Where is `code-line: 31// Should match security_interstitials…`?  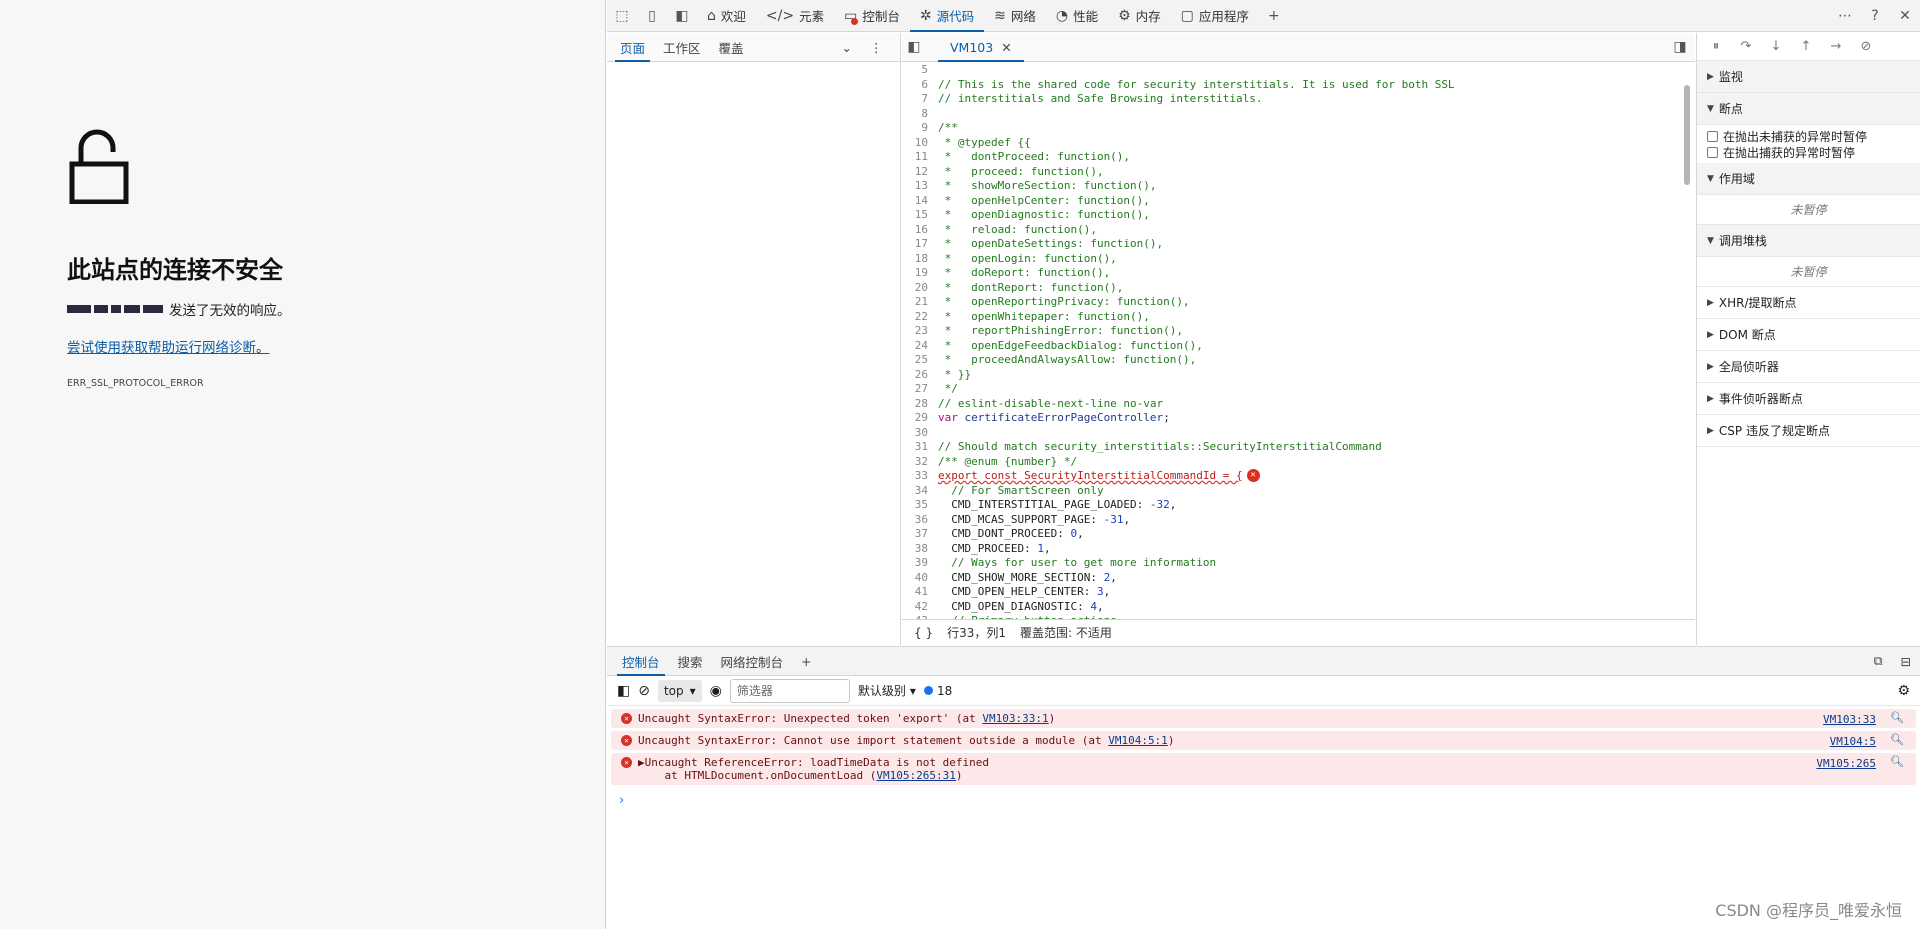 code-line: 31// Should match security_interstitials… is located at coordinates (1298, 447).